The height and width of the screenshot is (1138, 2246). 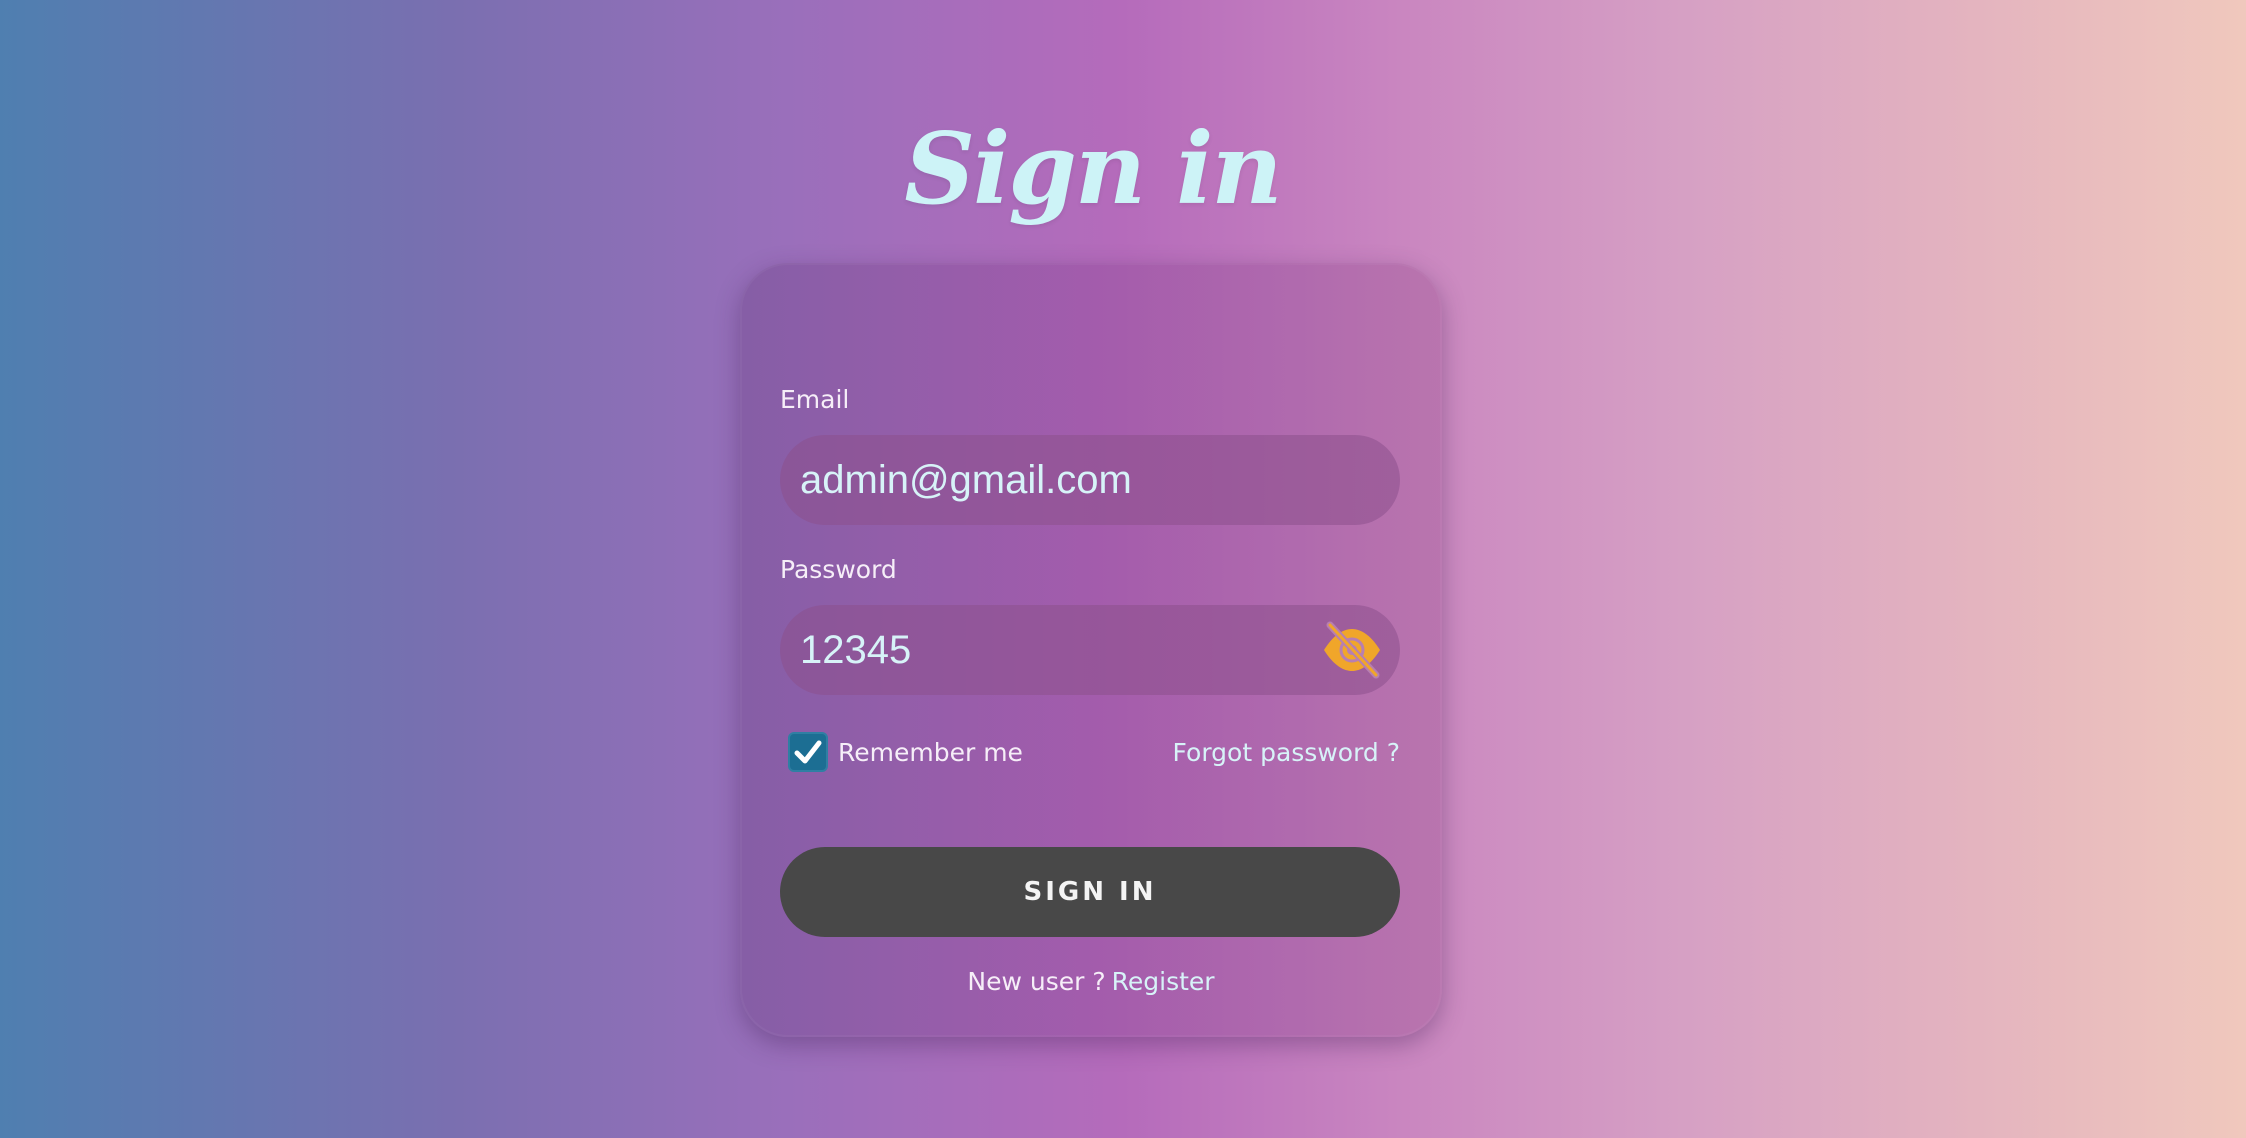 What do you see at coordinates (966, 479) in the screenshot?
I see `email-value: admin@gmail.com` at bounding box center [966, 479].